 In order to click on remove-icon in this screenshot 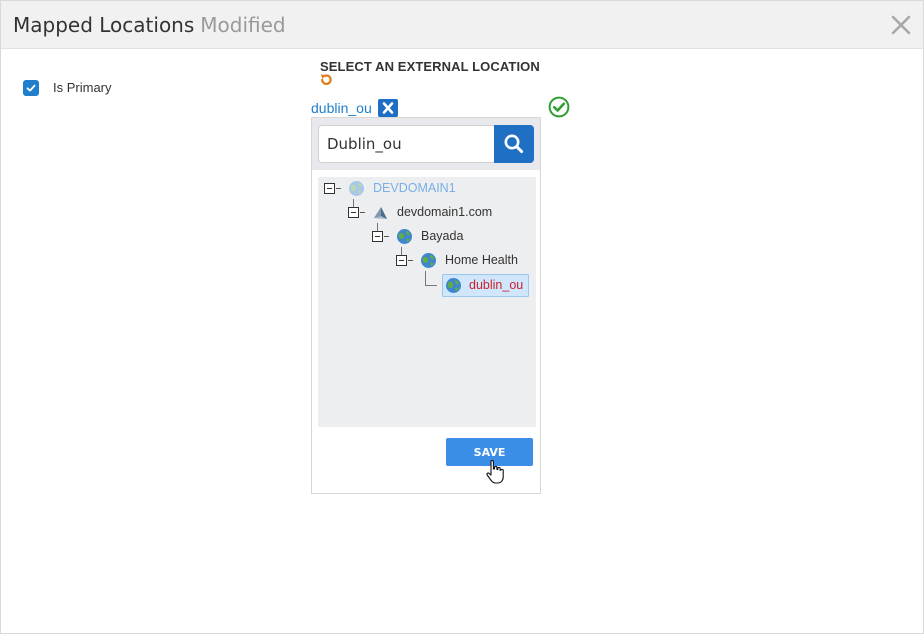, I will do `click(388, 108)`.